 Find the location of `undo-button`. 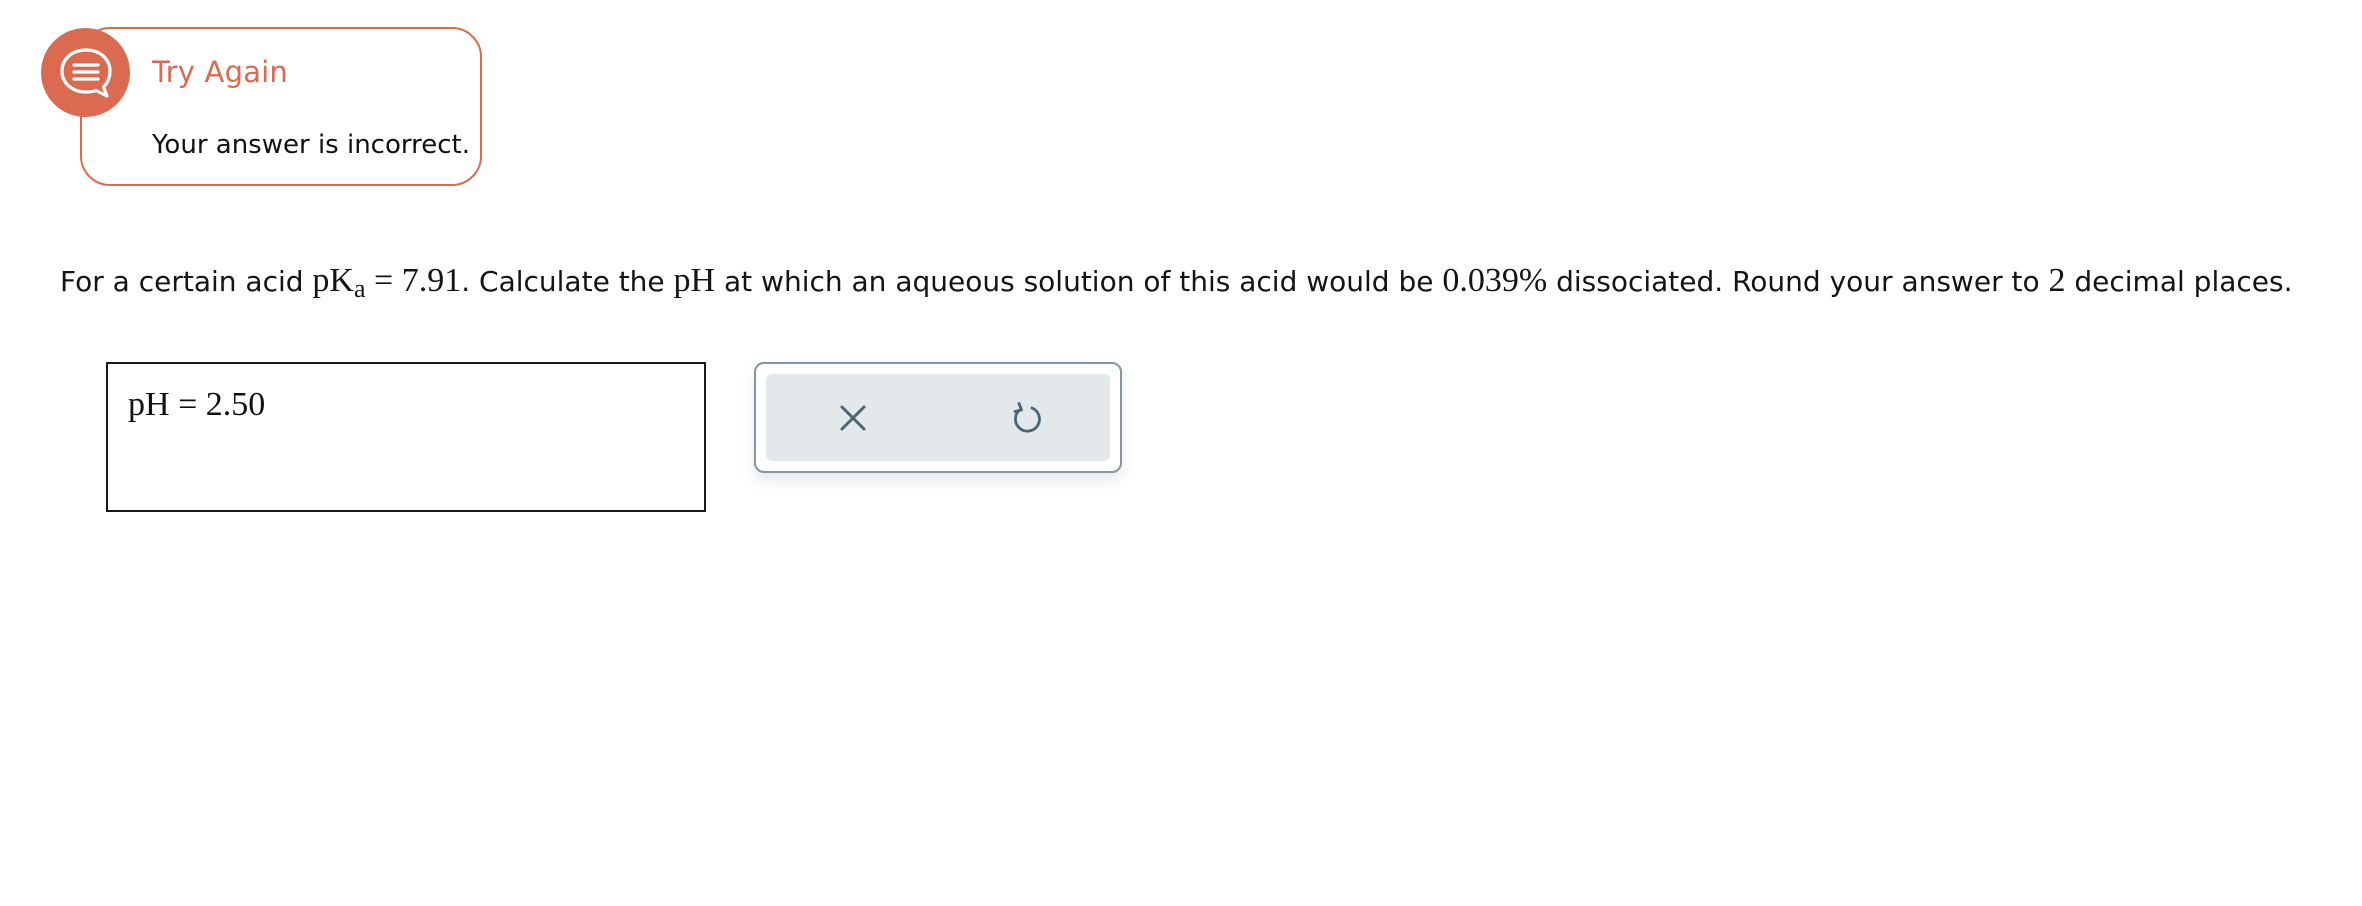

undo-button is located at coordinates (1027, 417).